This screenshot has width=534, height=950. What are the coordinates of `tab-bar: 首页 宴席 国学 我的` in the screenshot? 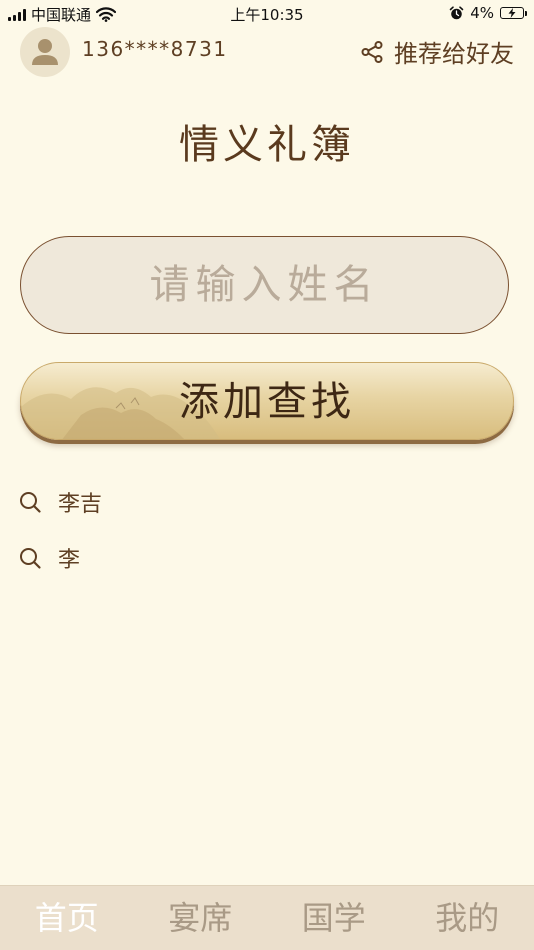 It's located at (267, 917).